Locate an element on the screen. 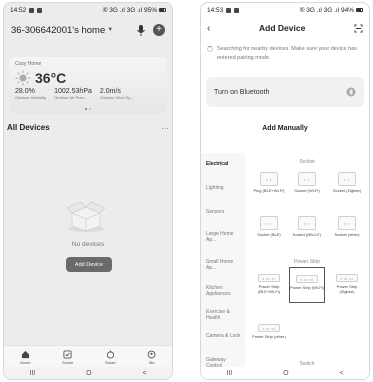  status-signal: ® 3G .ıl 3G .ıl 95% is located at coordinates (129, 10).